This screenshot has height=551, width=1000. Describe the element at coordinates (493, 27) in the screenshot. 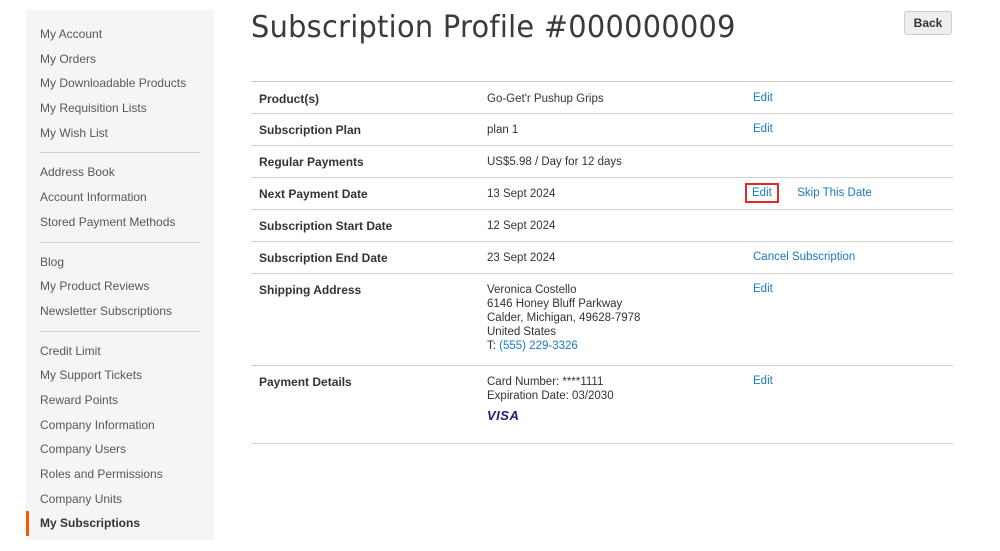

I see `page-title: Subscription Profile #000000009` at that location.